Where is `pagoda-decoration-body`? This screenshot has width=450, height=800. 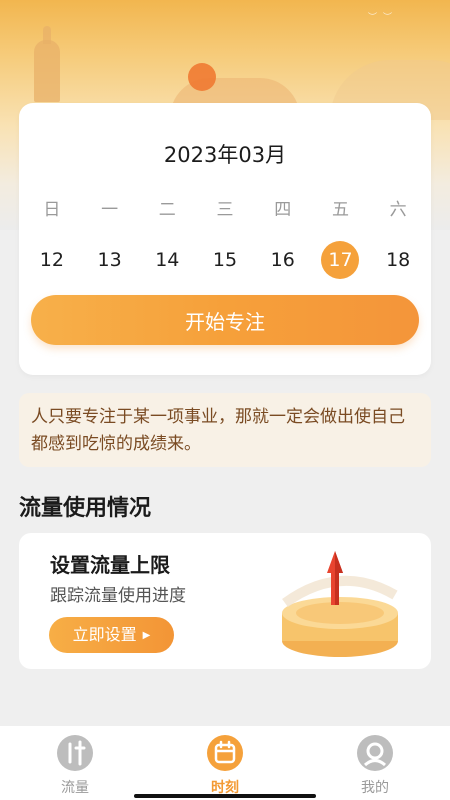 pagoda-decoration-body is located at coordinates (47, 71).